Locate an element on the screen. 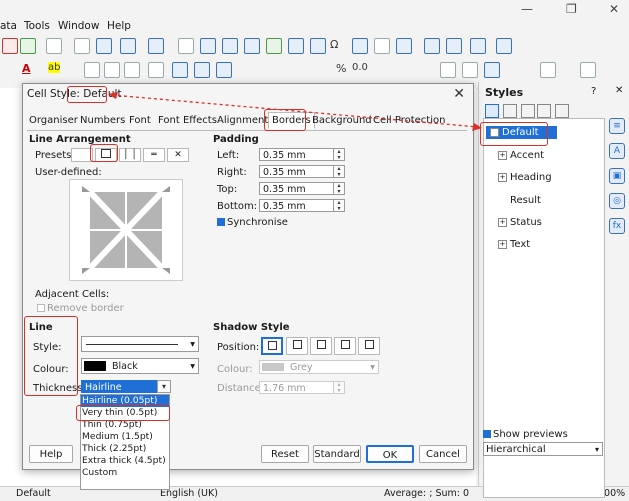  tree-item-status: + Status is located at coordinates (520, 222).